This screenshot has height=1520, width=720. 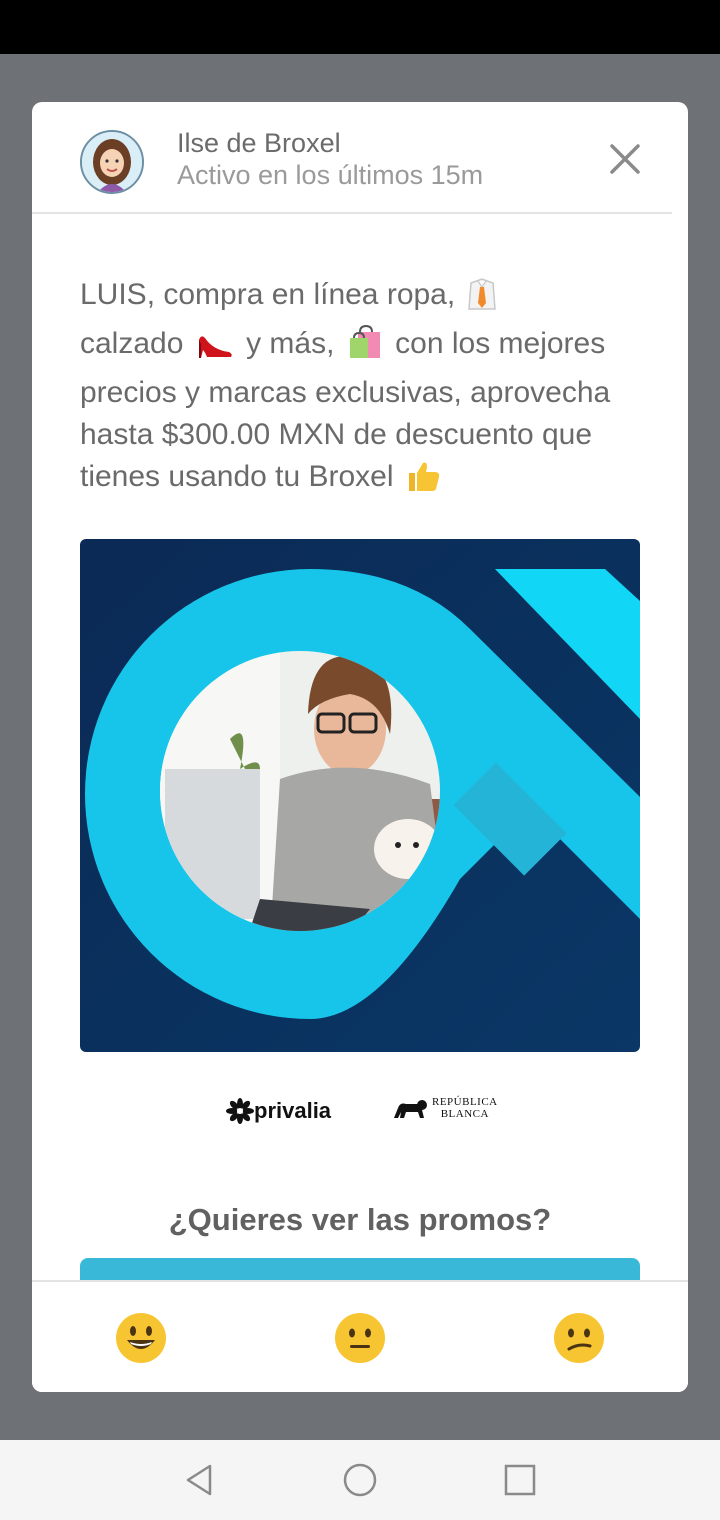 I want to click on nav-back-button, so click(x=200, y=1480).